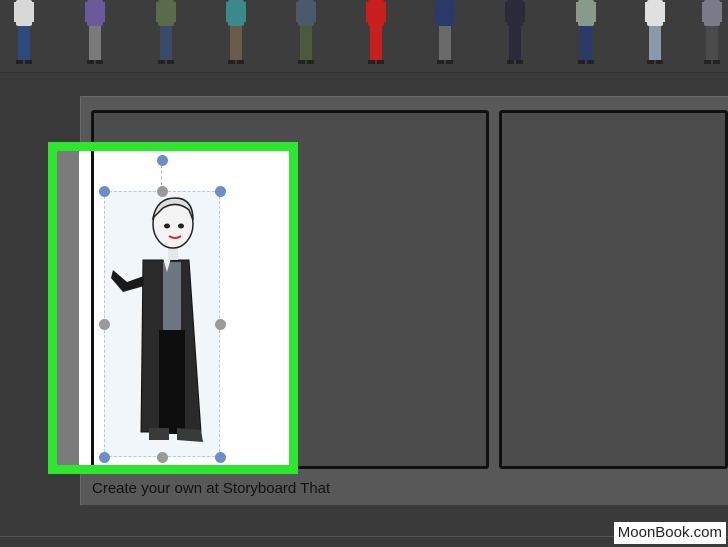  What do you see at coordinates (669, 533) in the screenshot?
I see `watermark: MoonBook.com` at bounding box center [669, 533].